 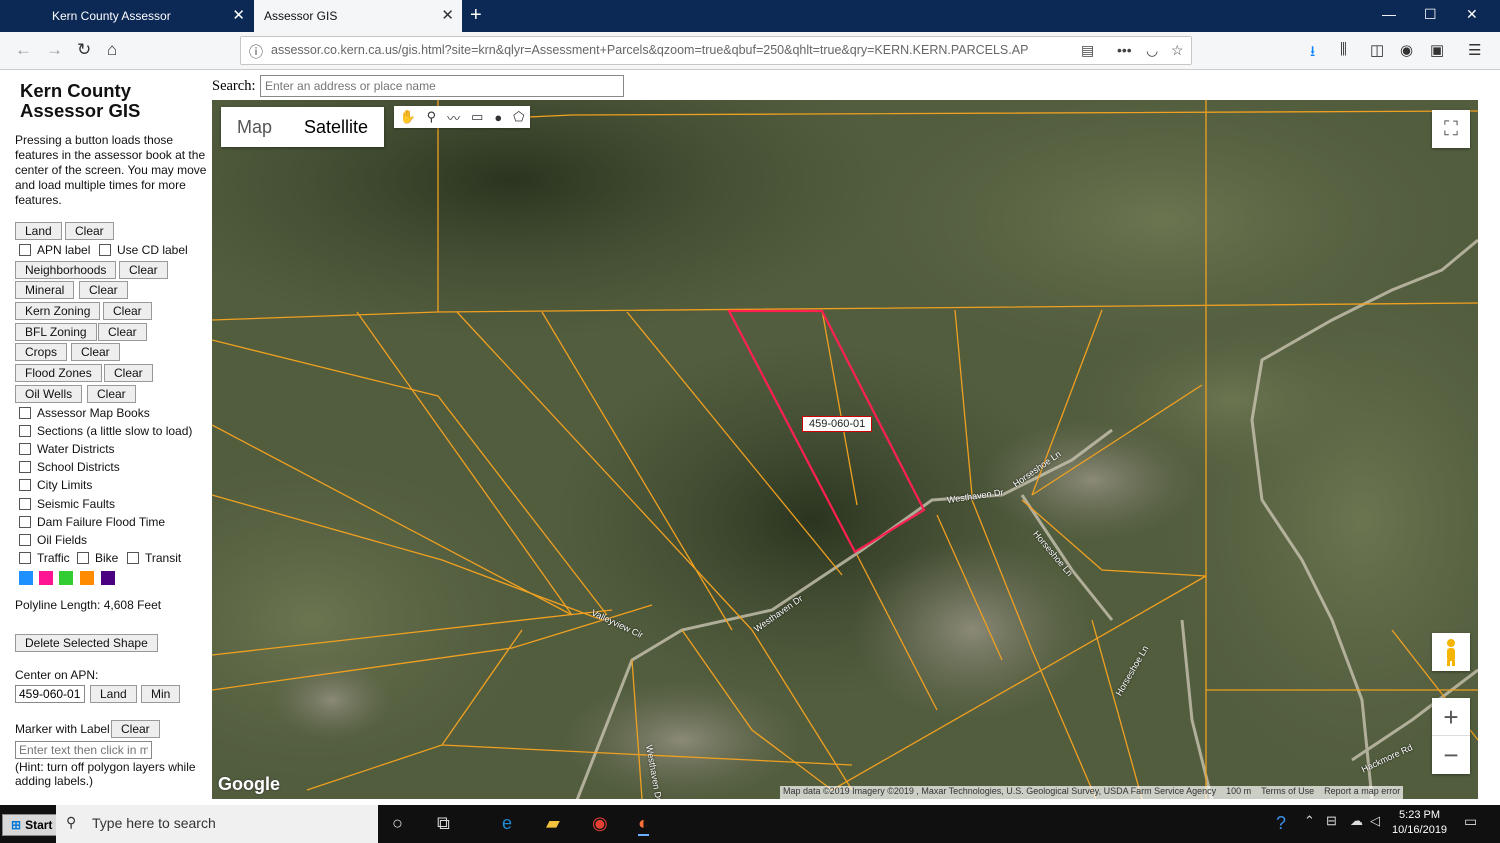 I want to click on scale-label: 100 m, so click(x=1238, y=792).